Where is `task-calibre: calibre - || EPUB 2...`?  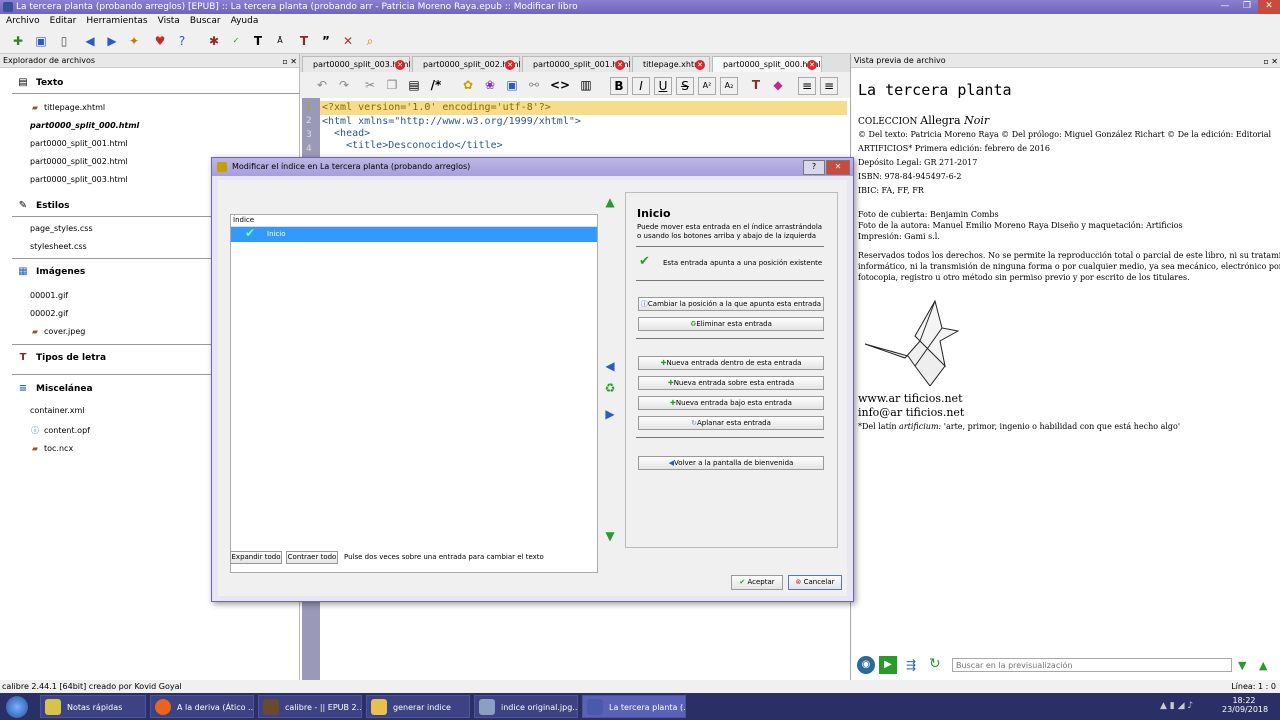
task-calibre: calibre - || EPUB 2... is located at coordinates (310, 706).